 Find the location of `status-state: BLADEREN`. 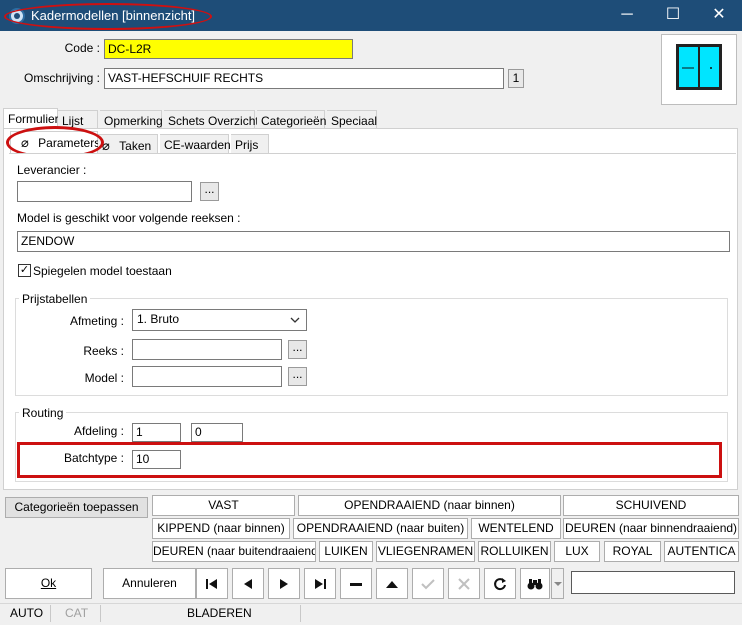

status-state: BLADEREN is located at coordinates (219, 613).